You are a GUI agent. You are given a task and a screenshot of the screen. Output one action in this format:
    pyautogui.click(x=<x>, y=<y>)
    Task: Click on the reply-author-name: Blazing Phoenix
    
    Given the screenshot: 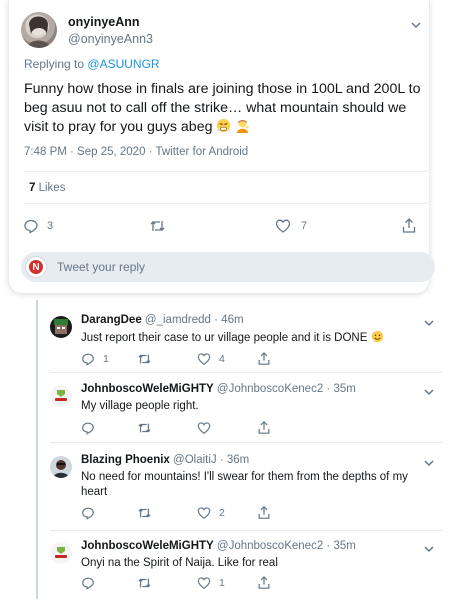 What is the action you would take?
    pyautogui.click(x=125, y=460)
    